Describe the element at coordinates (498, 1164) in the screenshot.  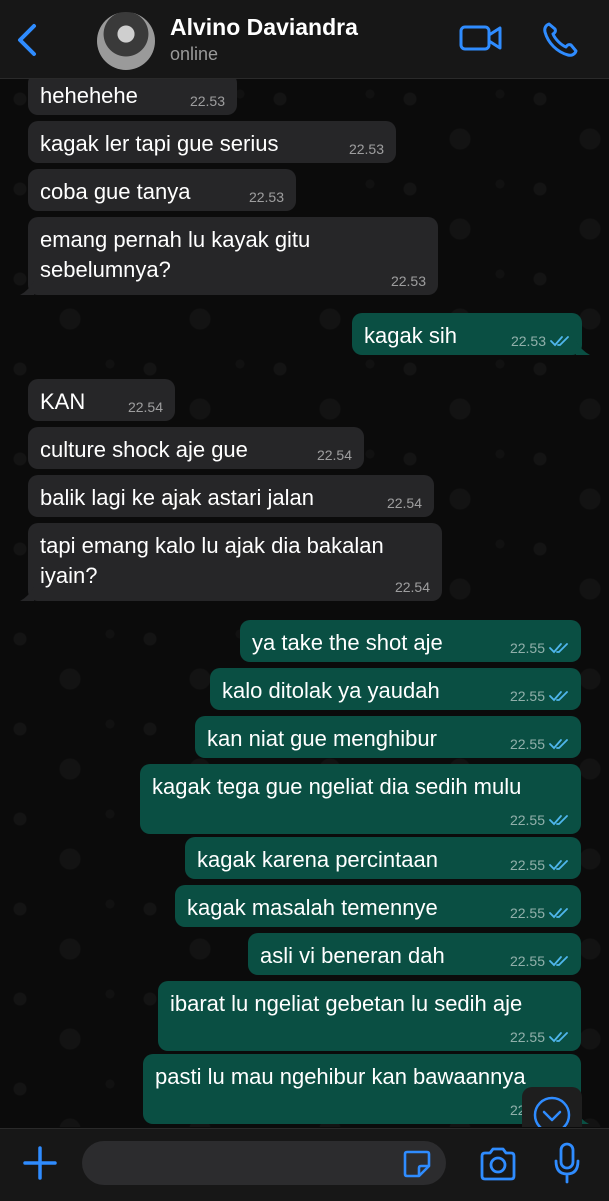
I see `camera-icon` at that location.